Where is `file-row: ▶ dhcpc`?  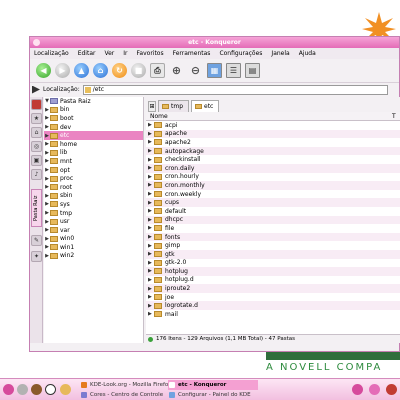
file-row: ▶ dhcpc is located at coordinates (273, 220).